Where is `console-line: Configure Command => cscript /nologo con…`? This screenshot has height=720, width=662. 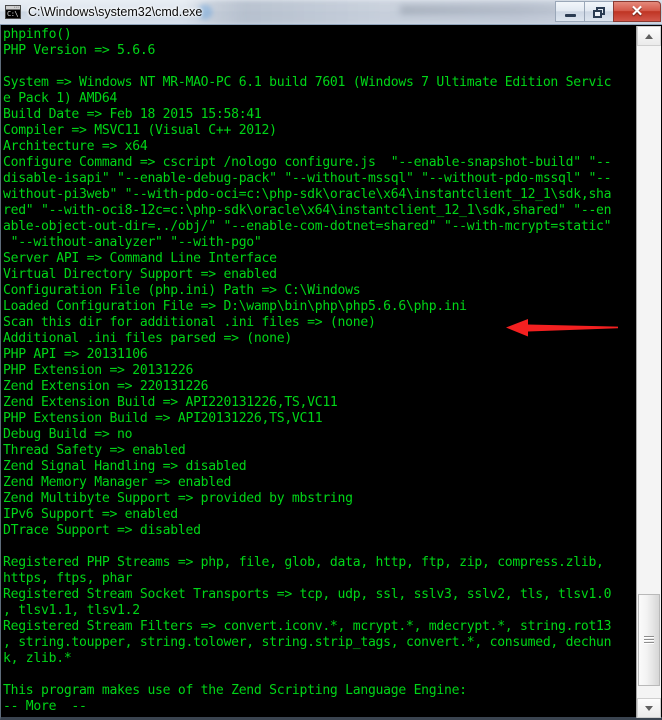
console-line: Configure Command => cscript /nologo con… is located at coordinates (307, 162).